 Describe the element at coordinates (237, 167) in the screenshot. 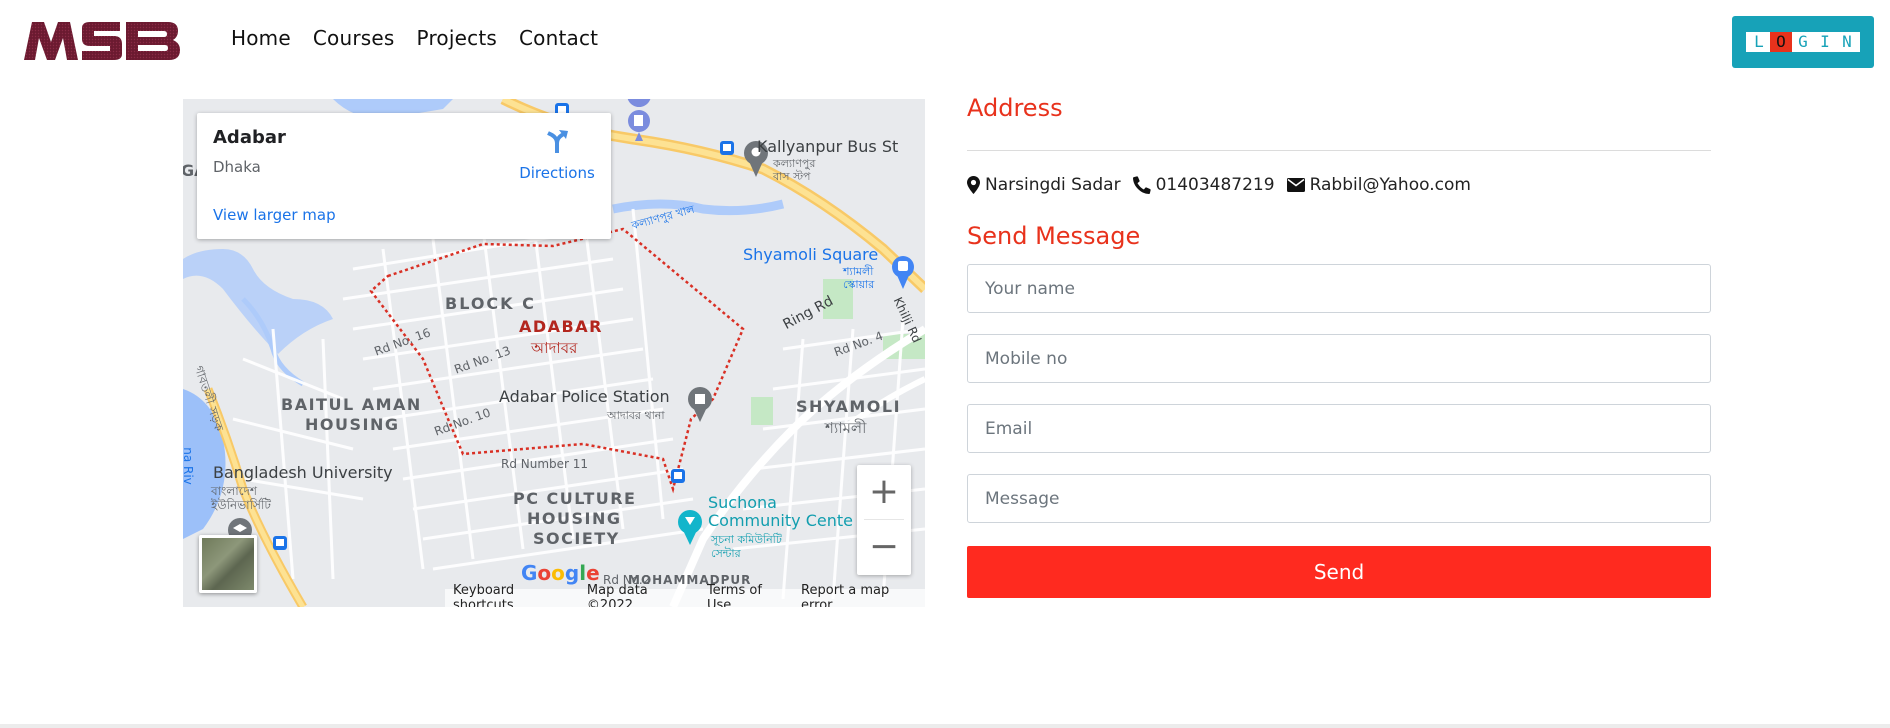

I see `map-place-subtitle: Dhaka` at that location.